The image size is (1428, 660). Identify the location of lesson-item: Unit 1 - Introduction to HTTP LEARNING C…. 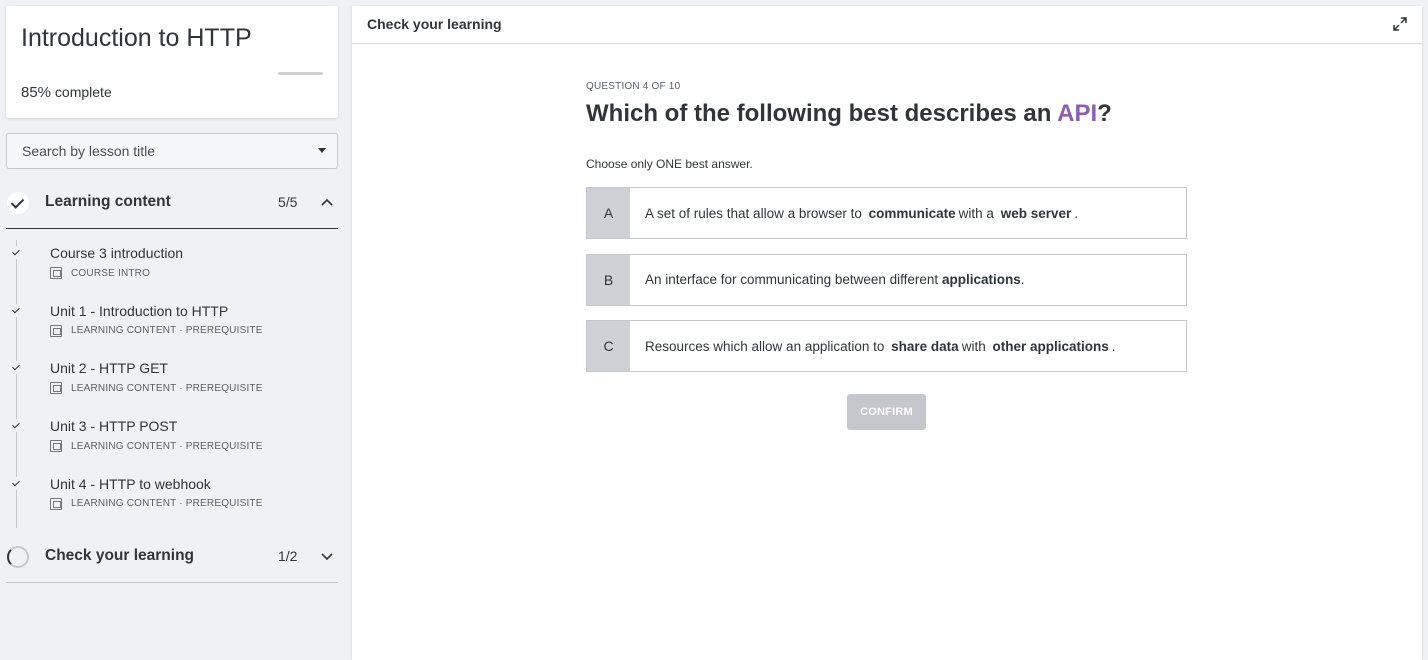
(172, 326).